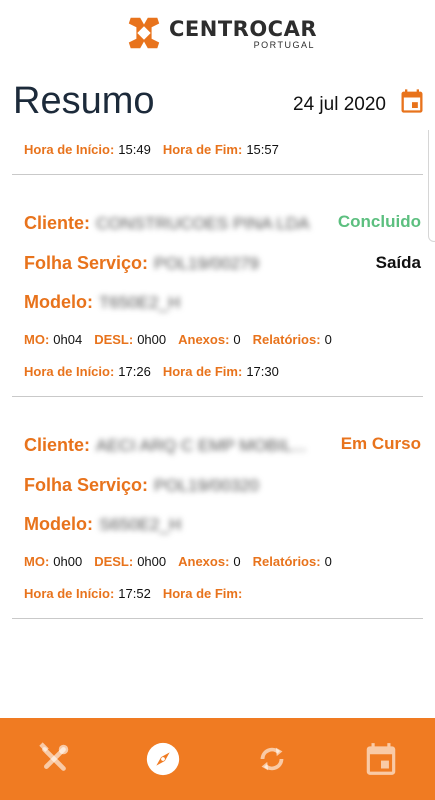 This screenshot has width=435, height=800. I want to click on folha-row: Folha Serviço: POL19/00320, so click(141, 485).